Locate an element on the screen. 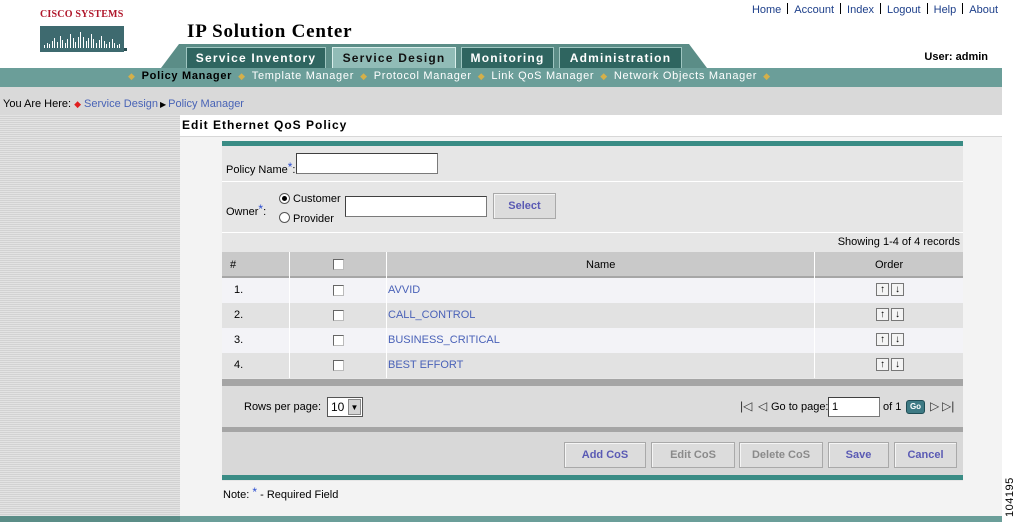 The image size is (1020, 522). save-button: Save is located at coordinates (858, 455).